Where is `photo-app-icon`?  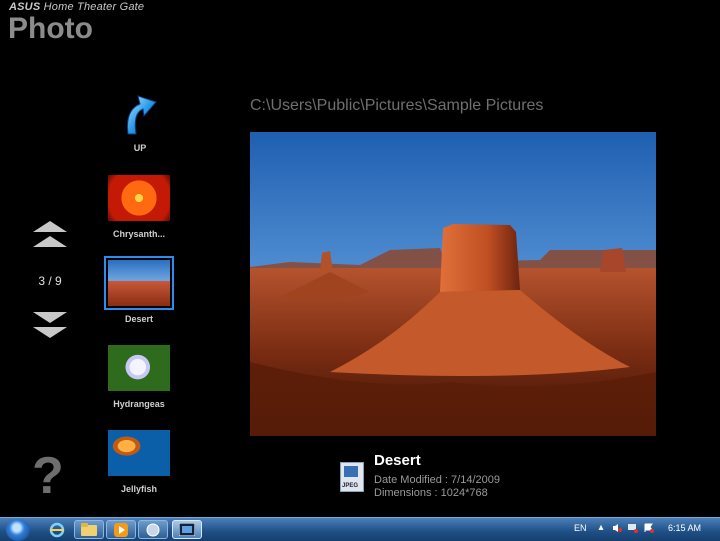 photo-app-icon is located at coordinates (187, 529).